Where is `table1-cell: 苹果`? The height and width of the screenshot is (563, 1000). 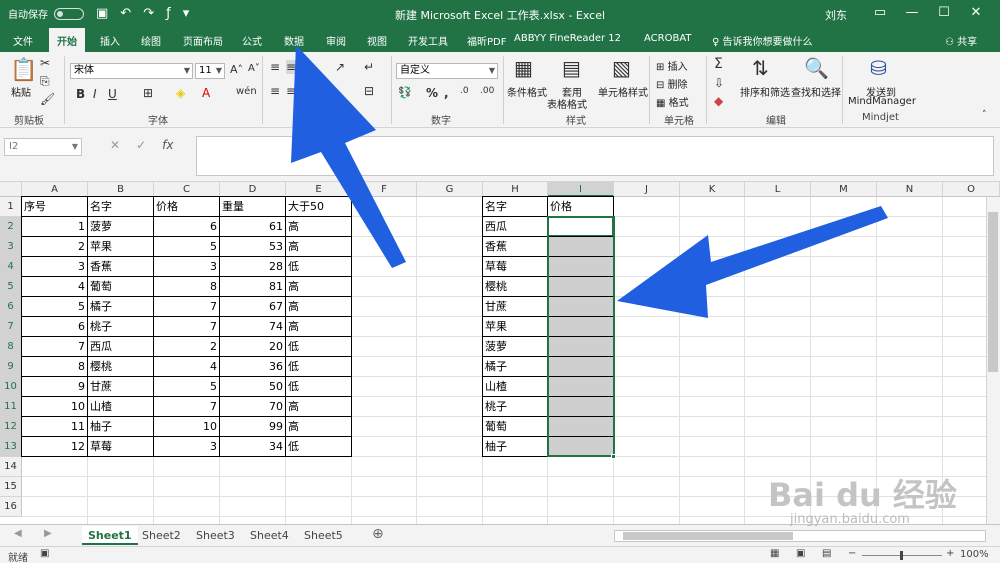
table1-cell: 苹果 is located at coordinates (120, 246).